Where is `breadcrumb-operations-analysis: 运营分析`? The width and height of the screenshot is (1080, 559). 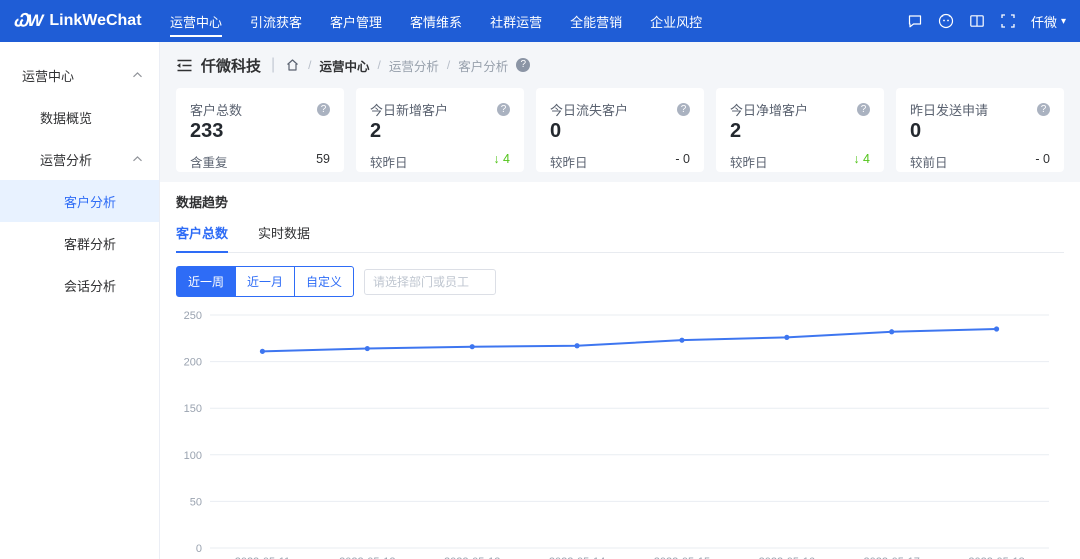
breadcrumb-operations-analysis: 运营分析 is located at coordinates (414, 65).